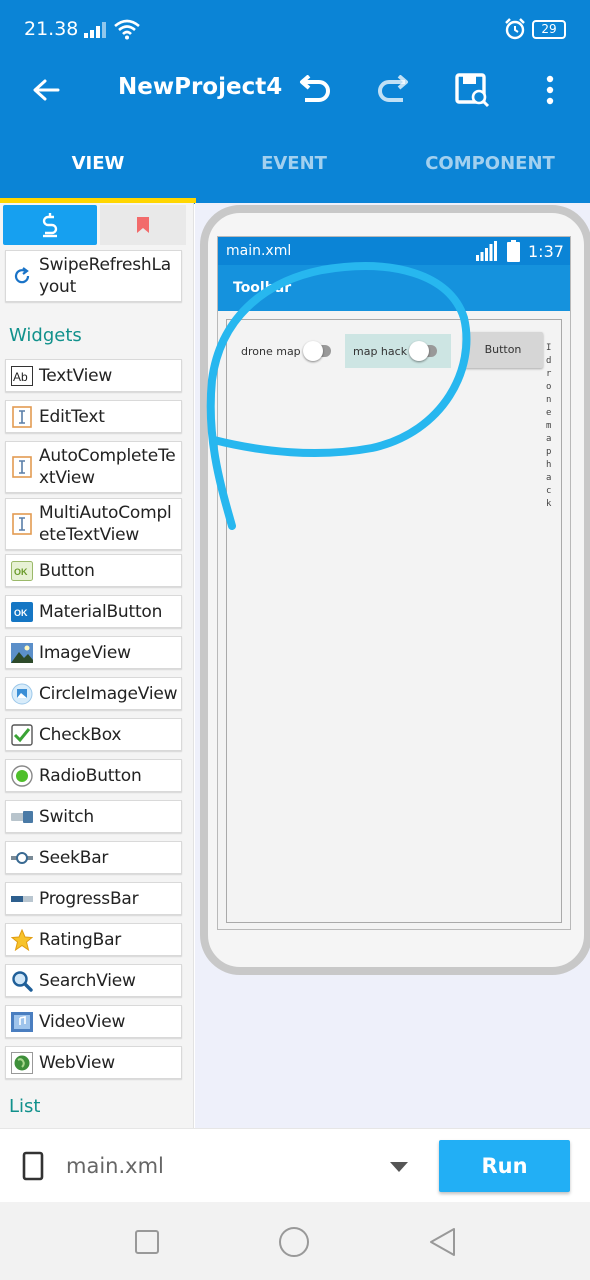 The width and height of the screenshot is (590, 1280). I want to click on status-bar: 21.38 29, so click(295, 31).